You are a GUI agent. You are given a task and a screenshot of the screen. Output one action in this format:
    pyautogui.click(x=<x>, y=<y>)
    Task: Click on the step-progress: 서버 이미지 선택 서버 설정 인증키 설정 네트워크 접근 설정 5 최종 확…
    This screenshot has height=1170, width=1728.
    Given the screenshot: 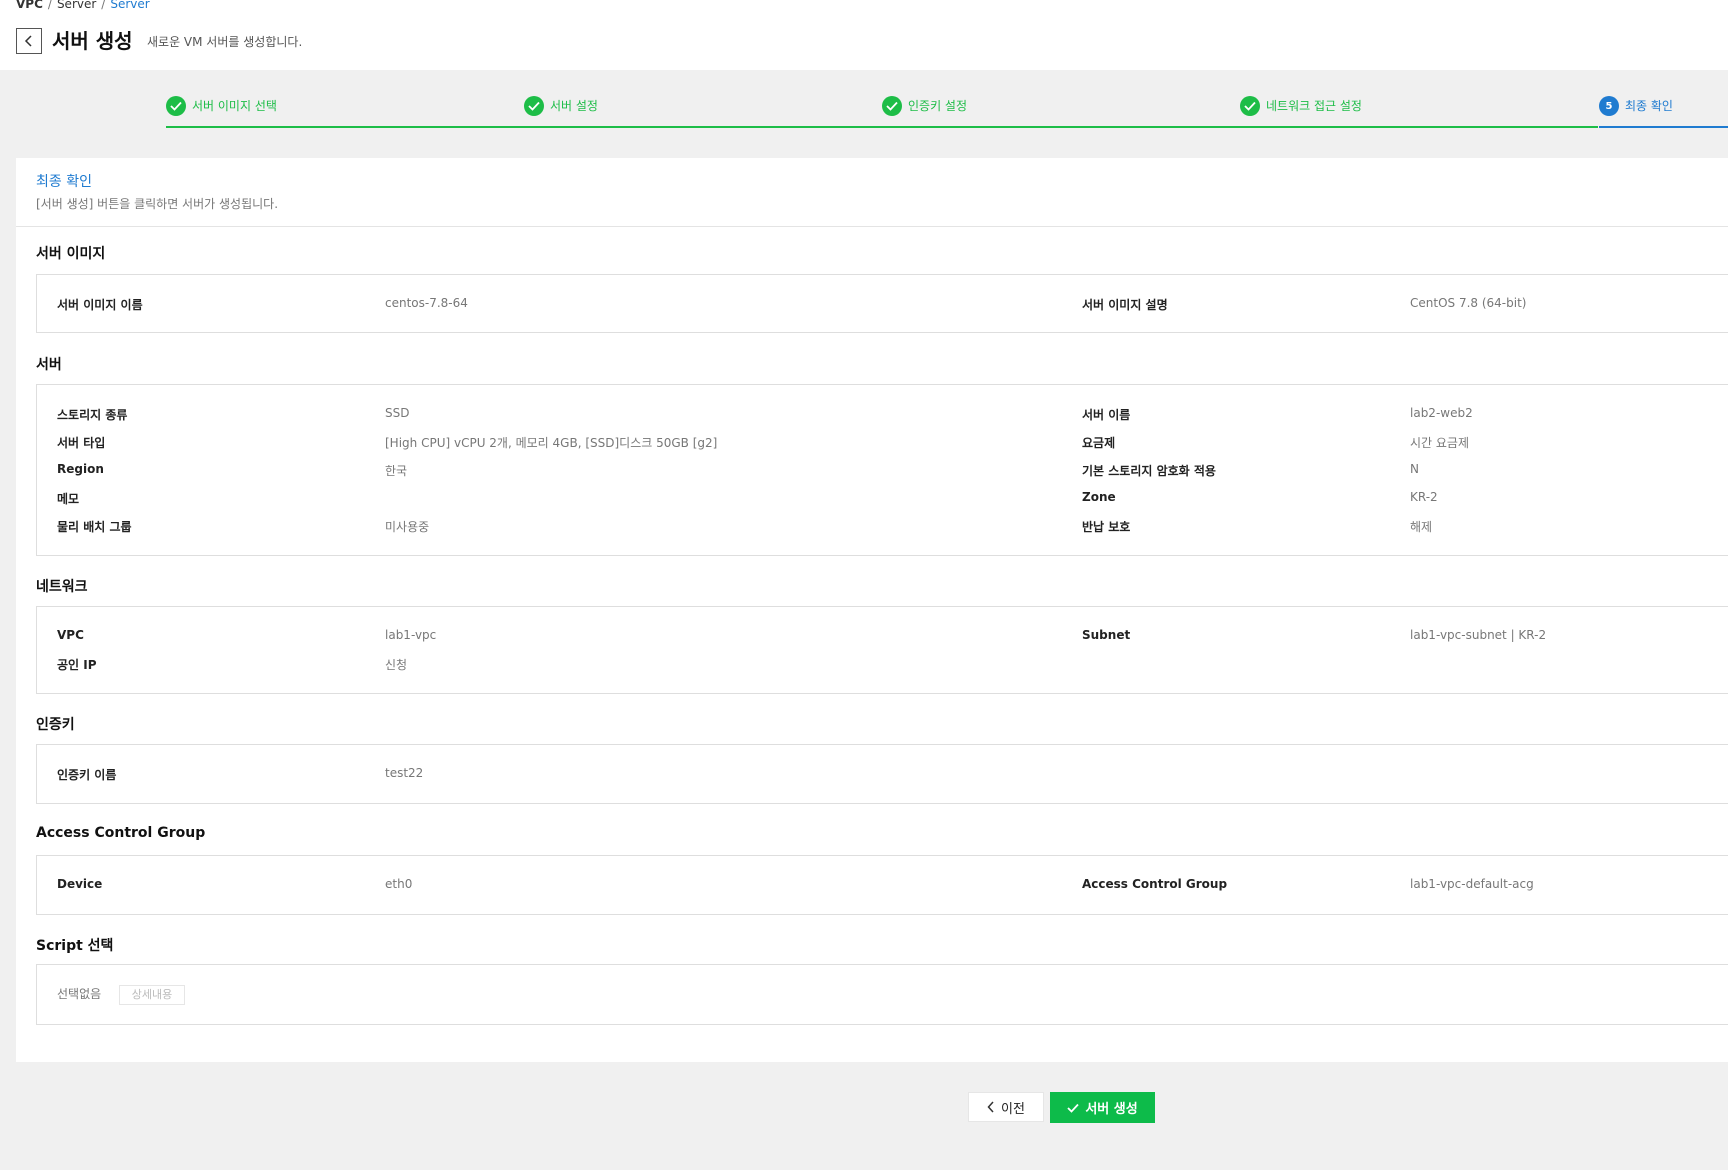 What is the action you would take?
    pyautogui.click(x=947, y=112)
    